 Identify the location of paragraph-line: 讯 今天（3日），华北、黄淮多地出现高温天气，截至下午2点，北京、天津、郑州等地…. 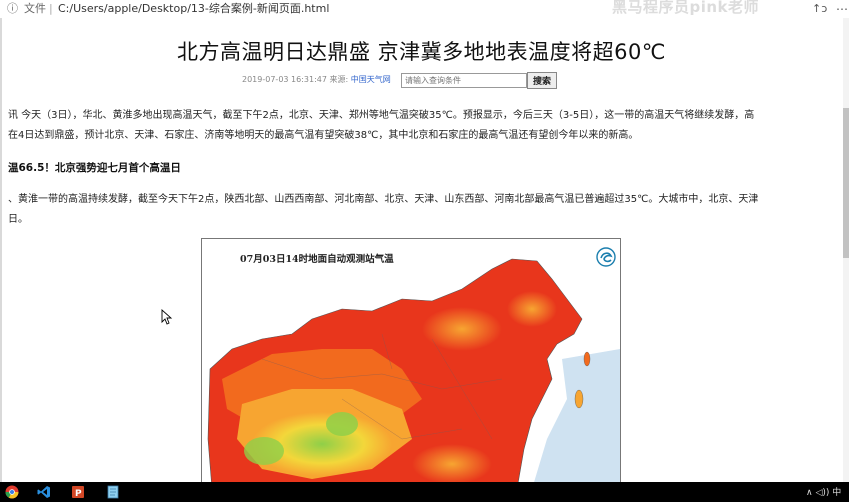
(381, 115).